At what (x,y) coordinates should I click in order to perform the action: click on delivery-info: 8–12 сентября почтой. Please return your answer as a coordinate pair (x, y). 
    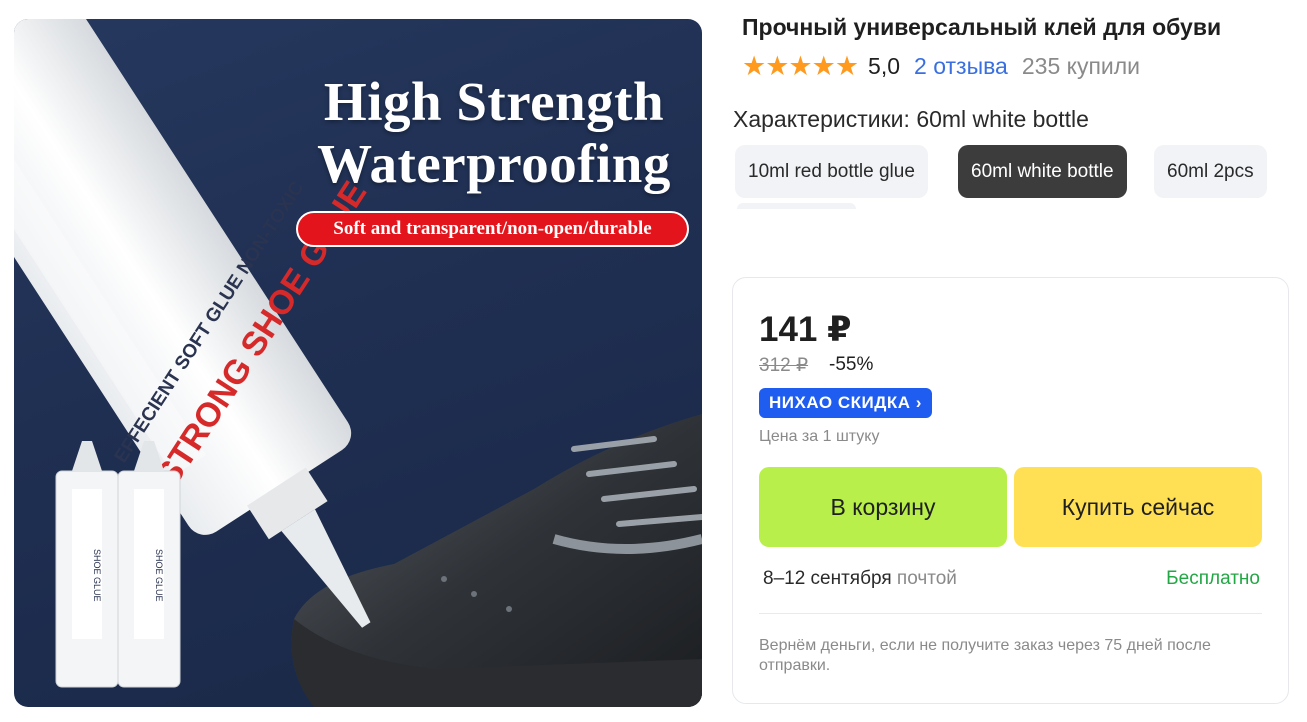
    Looking at the image, I should click on (860, 579).